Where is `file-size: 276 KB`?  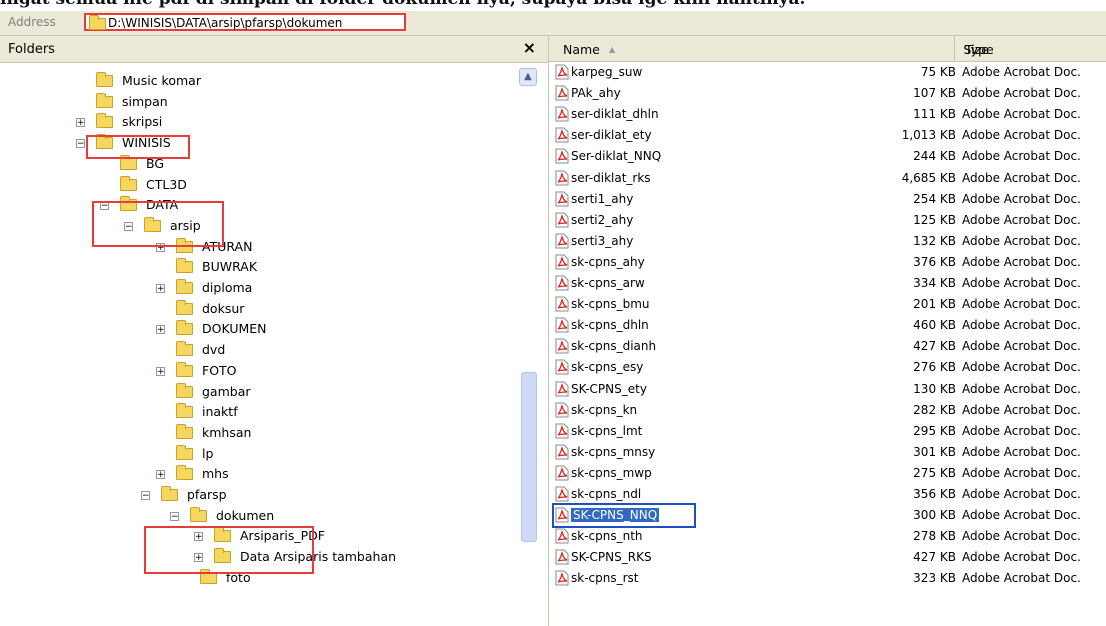
file-size: 276 KB is located at coordinates (934, 367).